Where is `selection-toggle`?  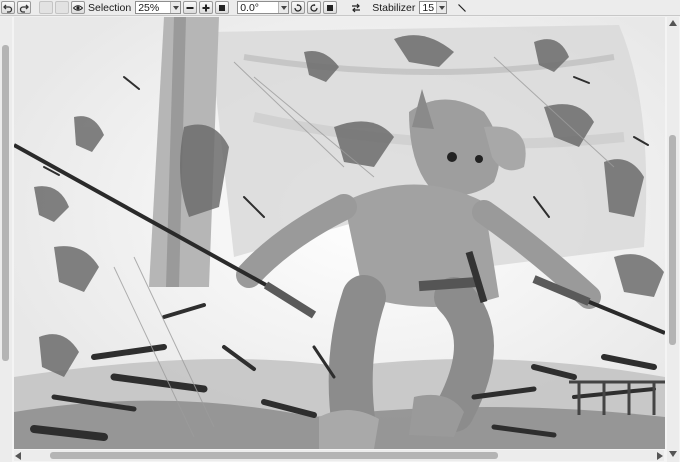 selection-toggle is located at coordinates (78, 7).